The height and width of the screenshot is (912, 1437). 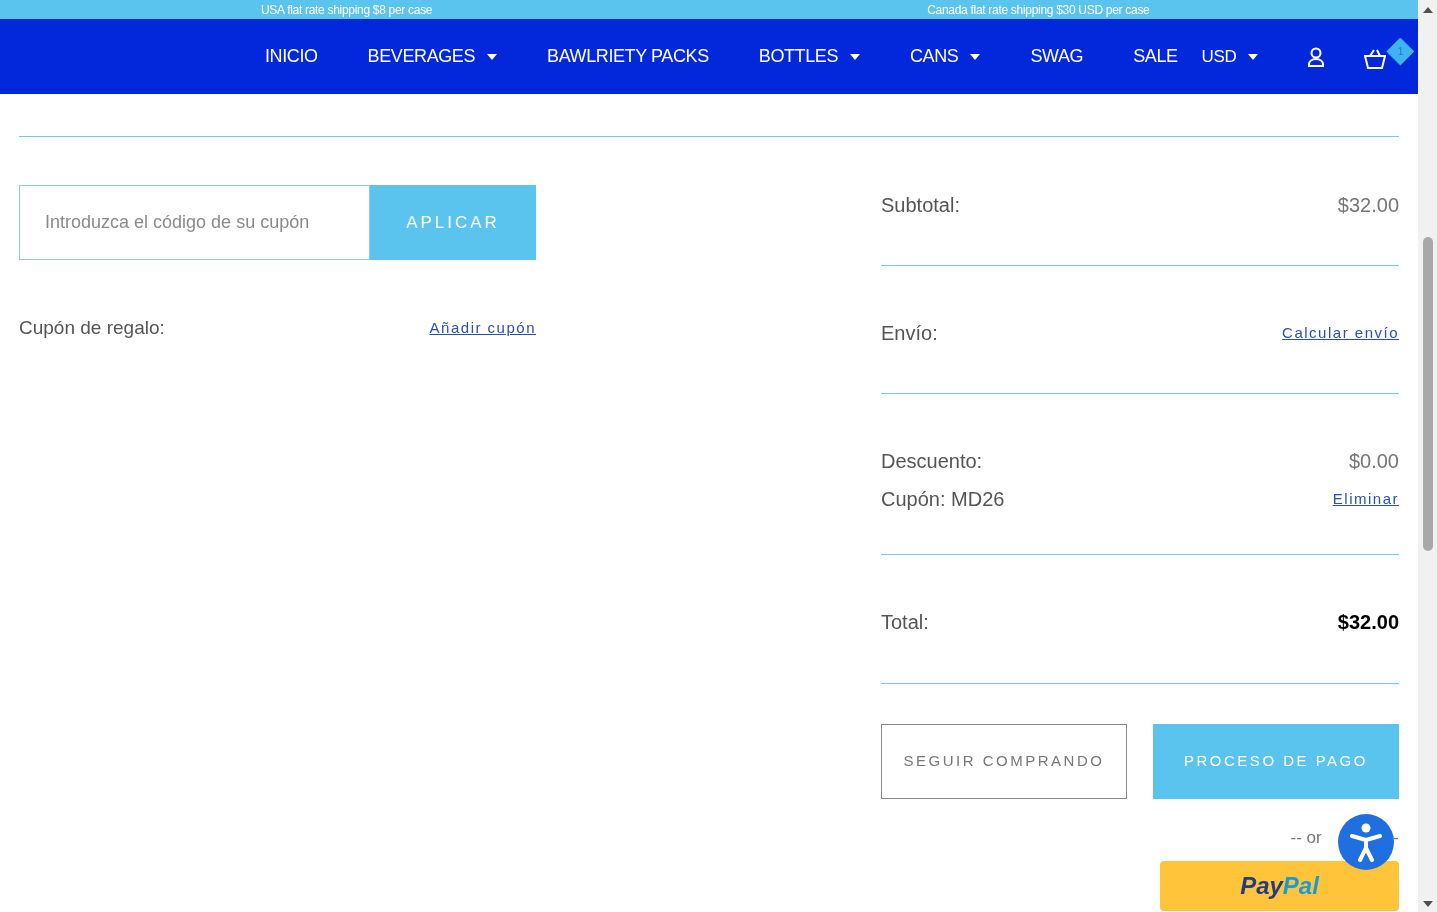 I want to click on coupon-code-label: Cupón: MD26, so click(x=943, y=499).